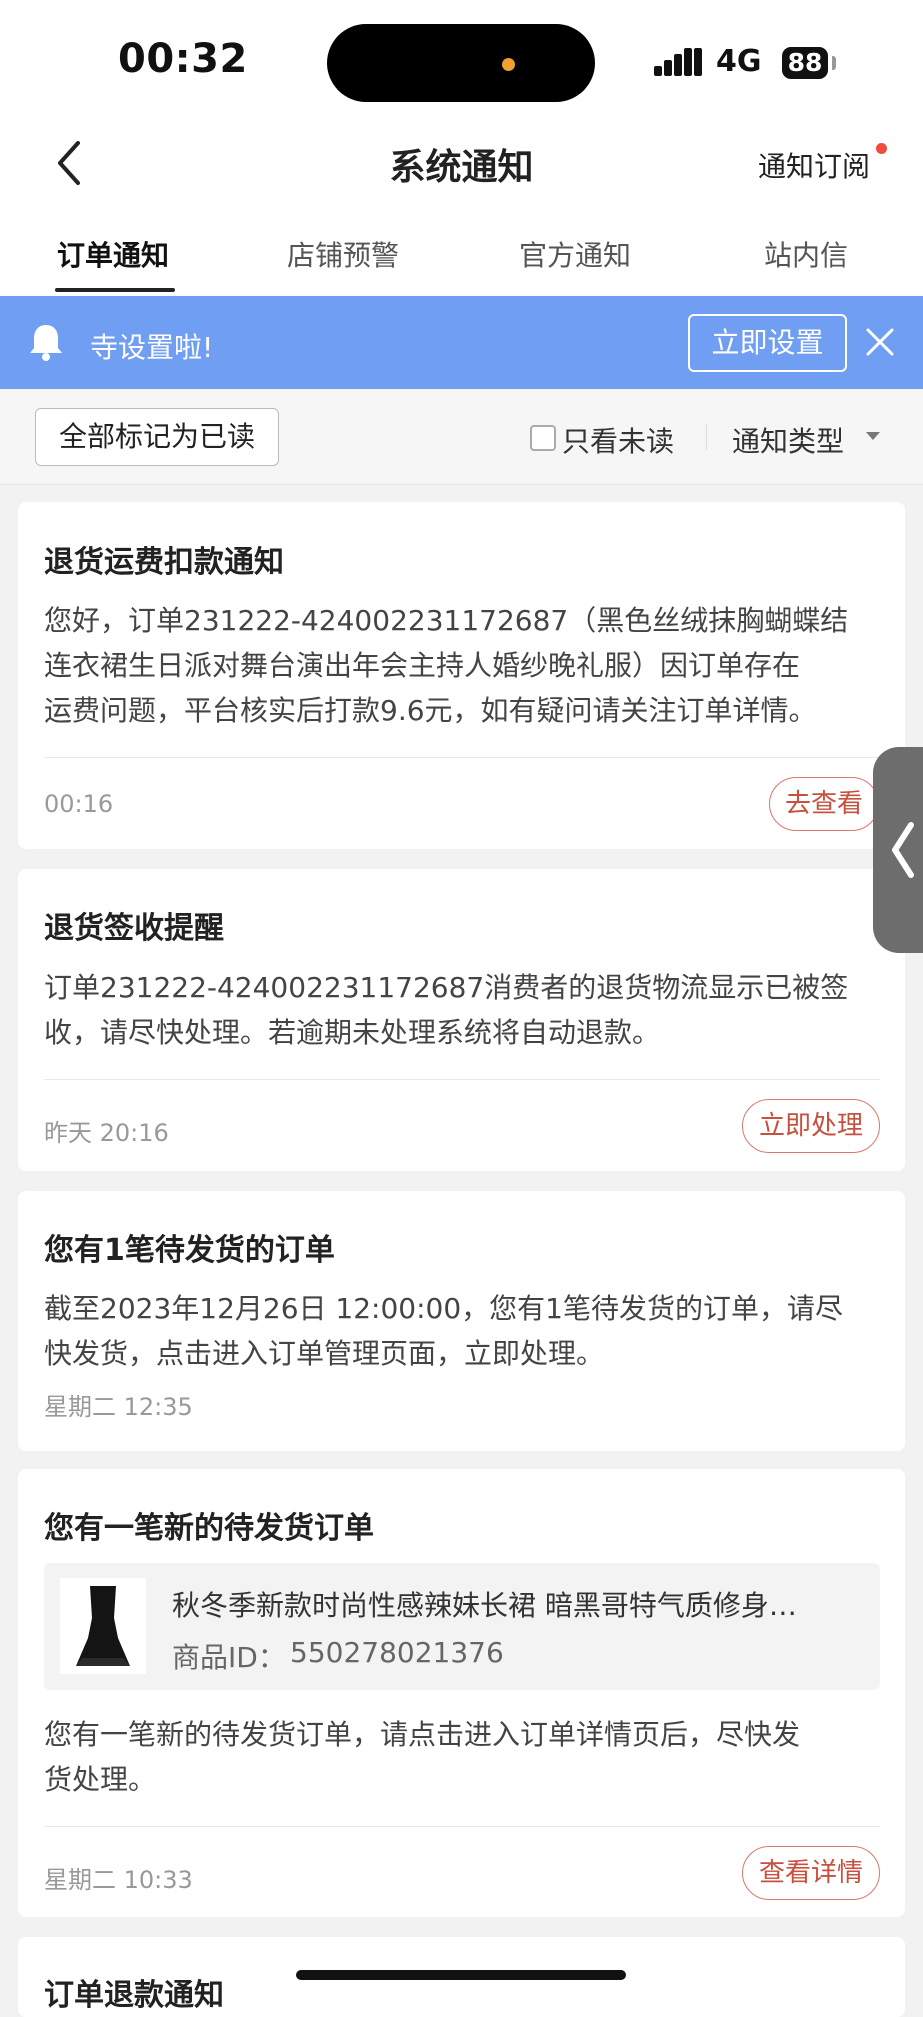 This screenshot has height=2017, width=923. What do you see at coordinates (805, 63) in the screenshot?
I see `battery-icon: 88` at bounding box center [805, 63].